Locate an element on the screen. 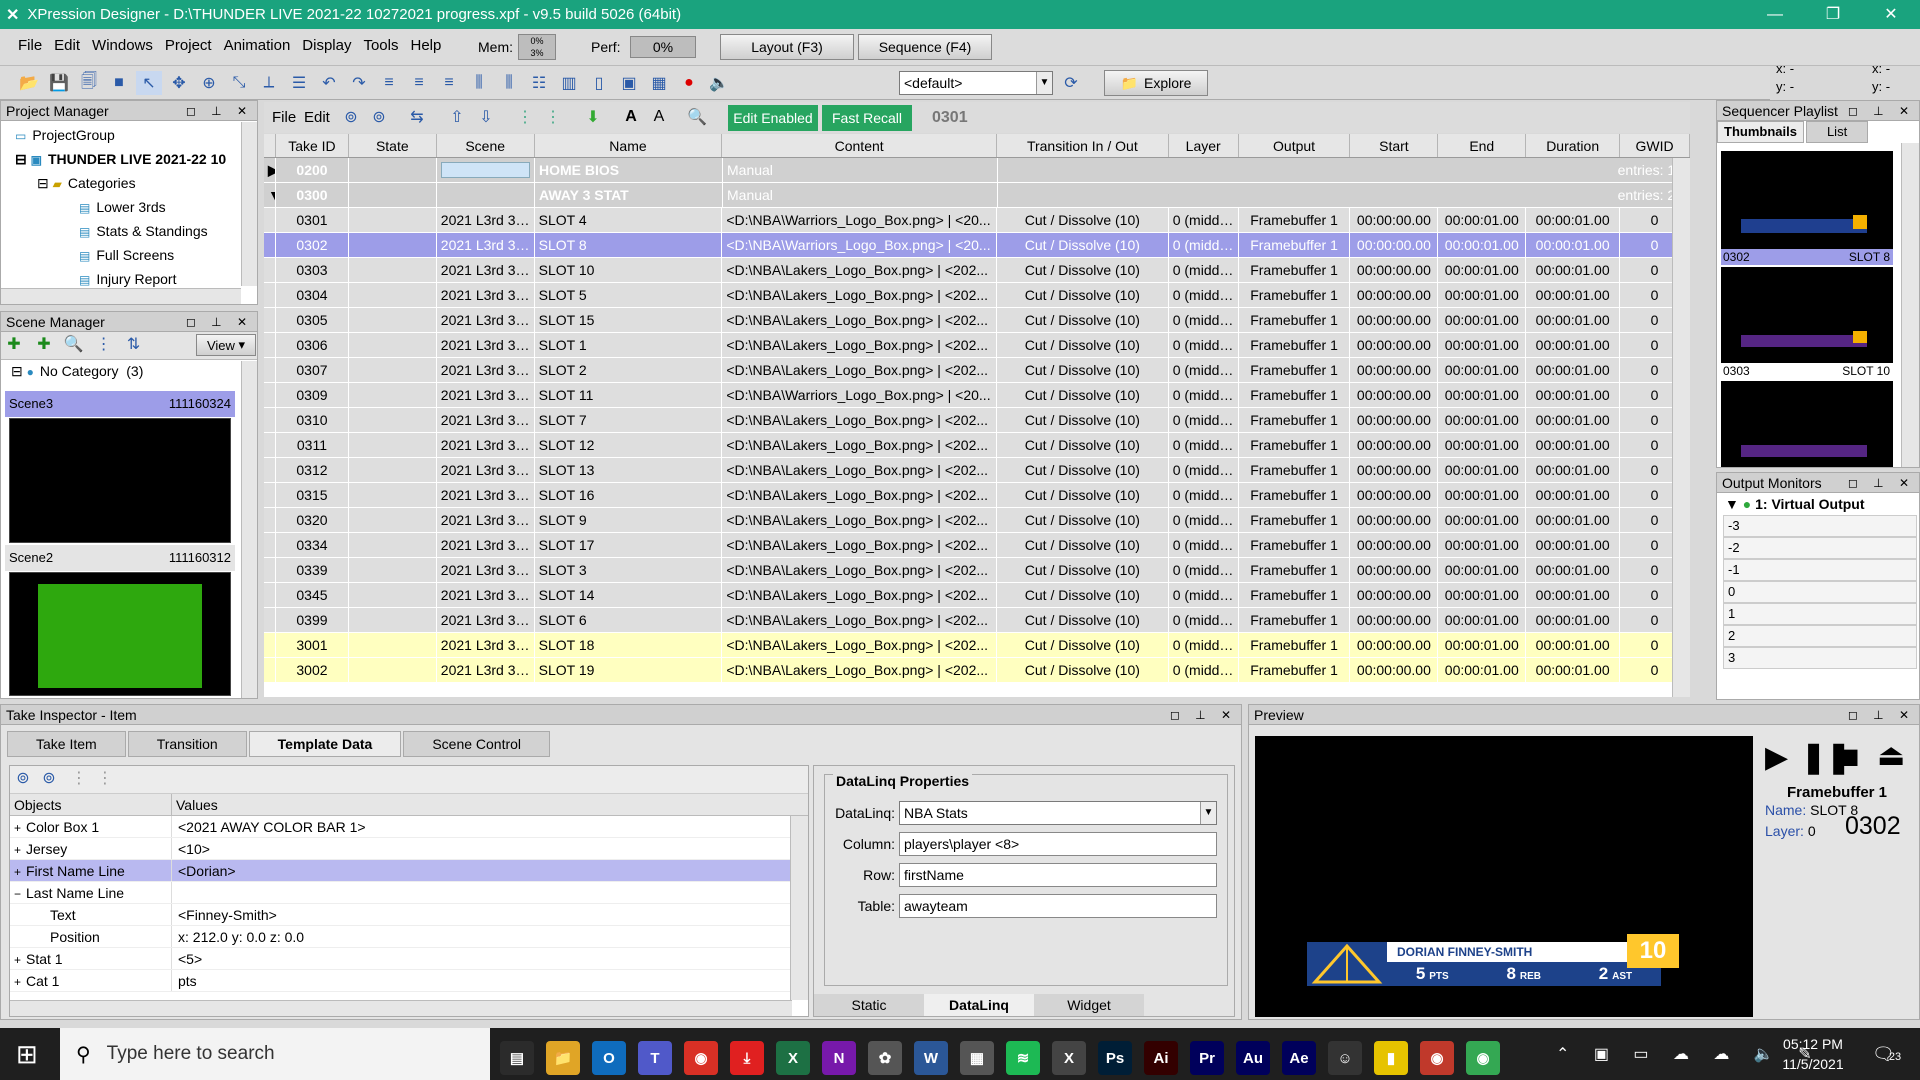 The width and height of the screenshot is (1920, 1080). col-header-state: State is located at coordinates (393, 145).